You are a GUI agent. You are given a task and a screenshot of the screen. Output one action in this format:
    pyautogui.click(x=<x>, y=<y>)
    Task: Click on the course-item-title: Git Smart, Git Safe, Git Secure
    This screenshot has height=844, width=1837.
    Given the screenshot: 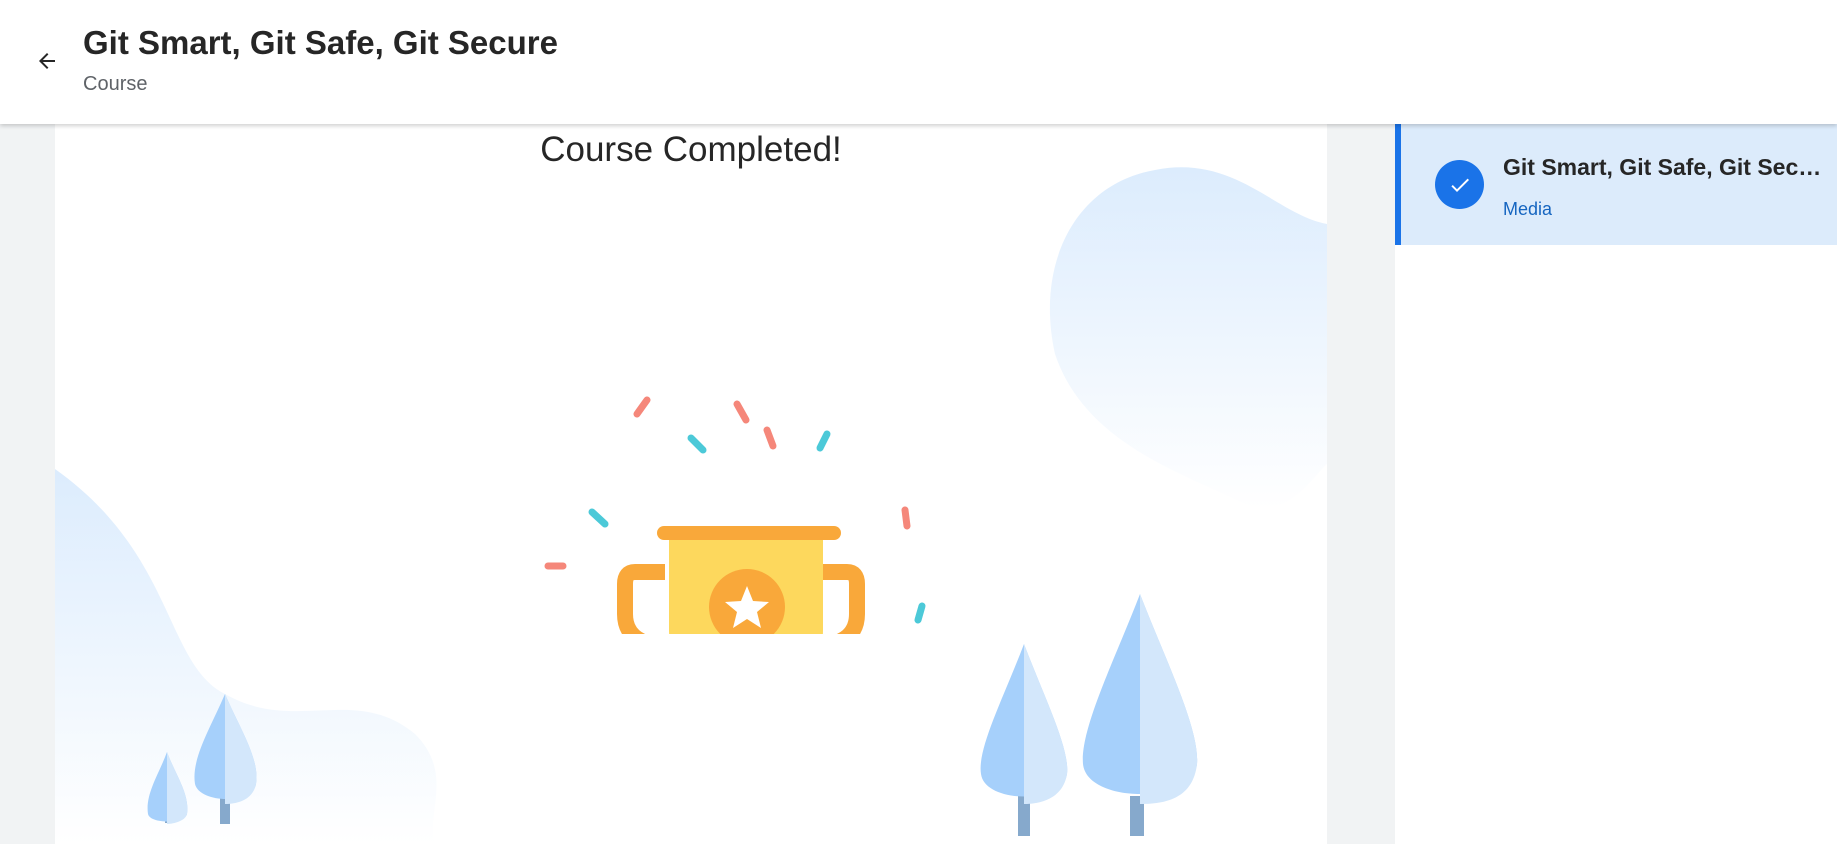 What is the action you would take?
    pyautogui.click(x=1663, y=167)
    